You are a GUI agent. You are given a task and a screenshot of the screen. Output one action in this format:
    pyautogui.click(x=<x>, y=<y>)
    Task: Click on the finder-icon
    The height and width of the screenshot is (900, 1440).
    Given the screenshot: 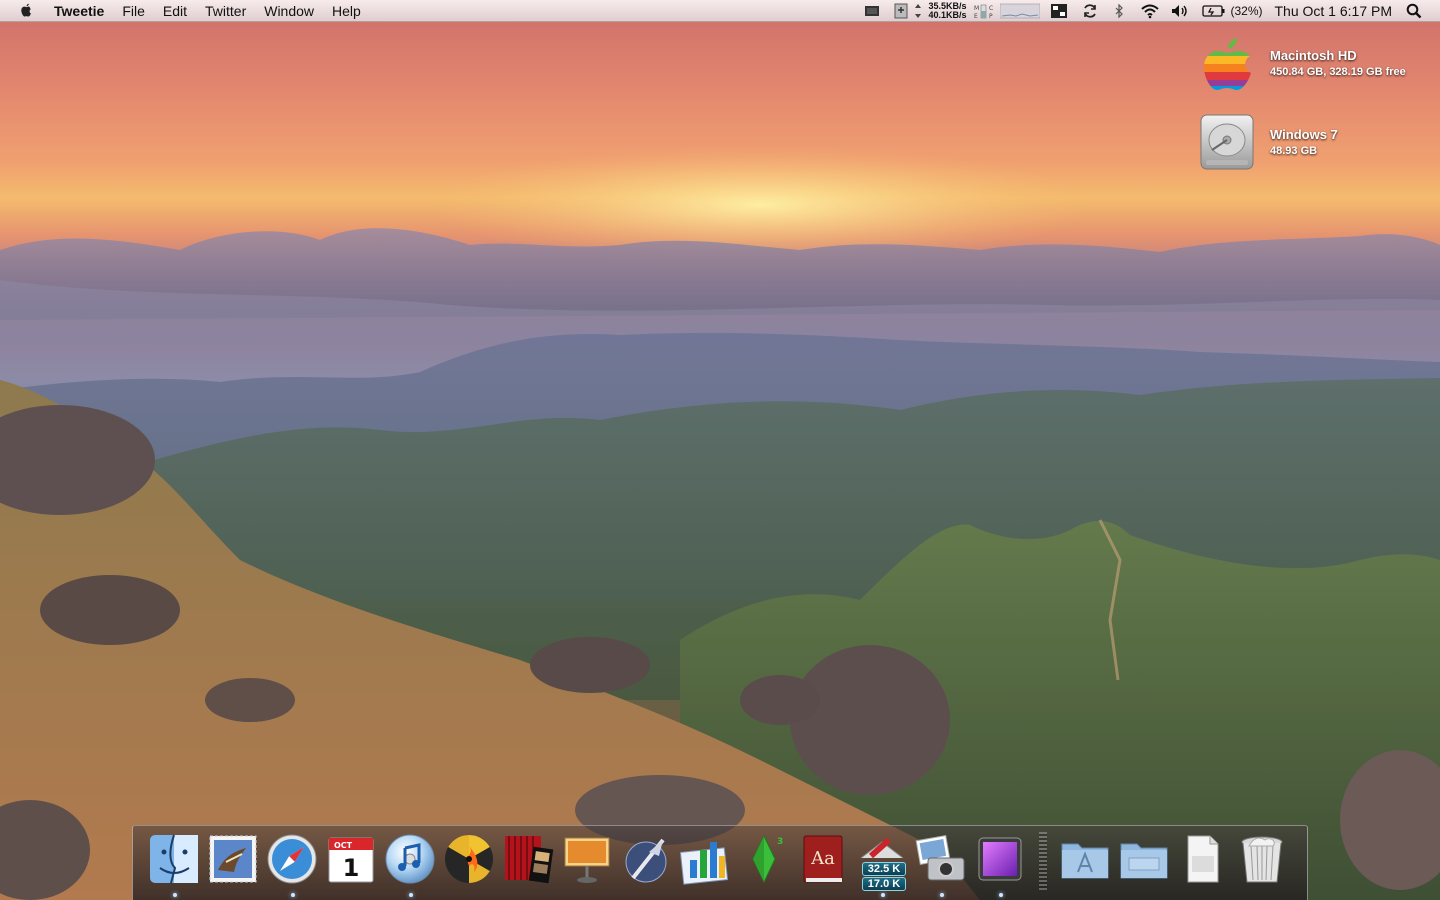 What is the action you would take?
    pyautogui.click(x=174, y=859)
    